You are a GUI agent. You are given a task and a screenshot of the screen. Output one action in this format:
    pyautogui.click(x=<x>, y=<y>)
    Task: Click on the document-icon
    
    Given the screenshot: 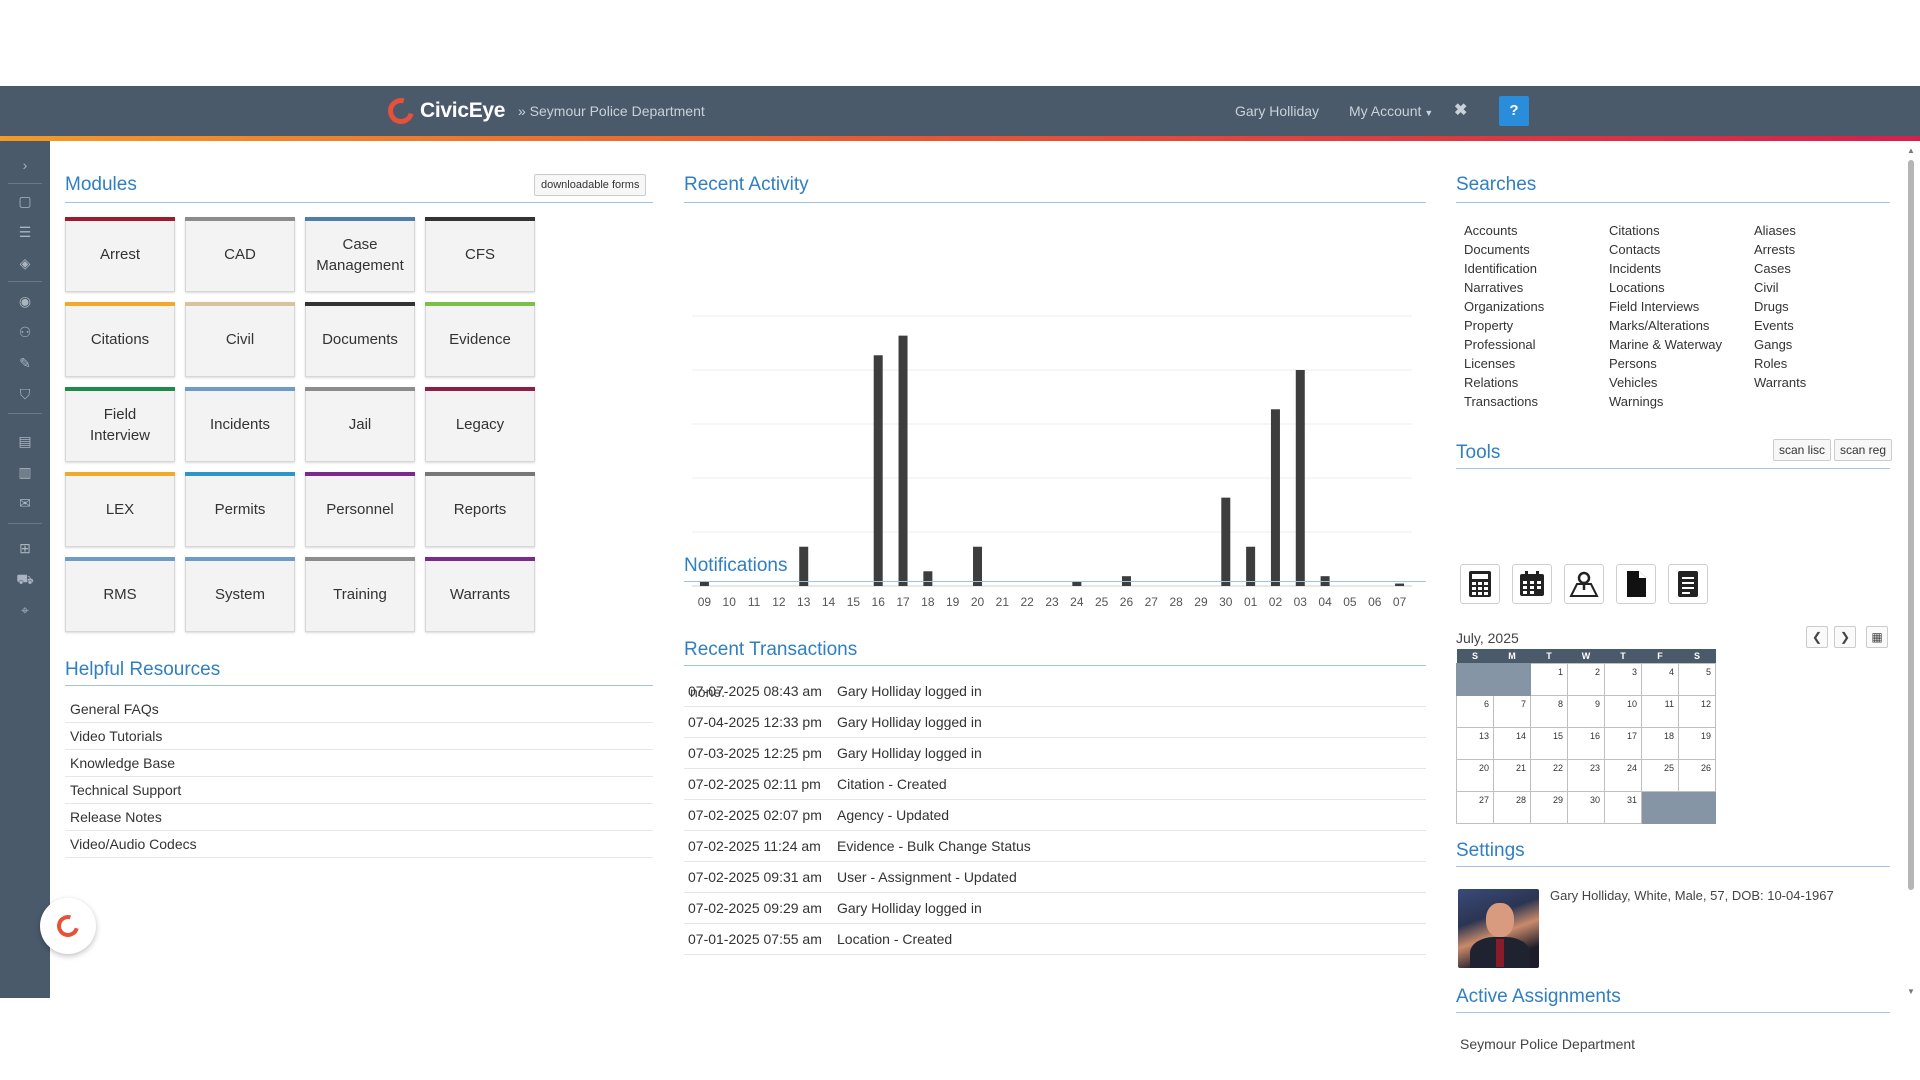 What is the action you would take?
    pyautogui.click(x=1636, y=584)
    